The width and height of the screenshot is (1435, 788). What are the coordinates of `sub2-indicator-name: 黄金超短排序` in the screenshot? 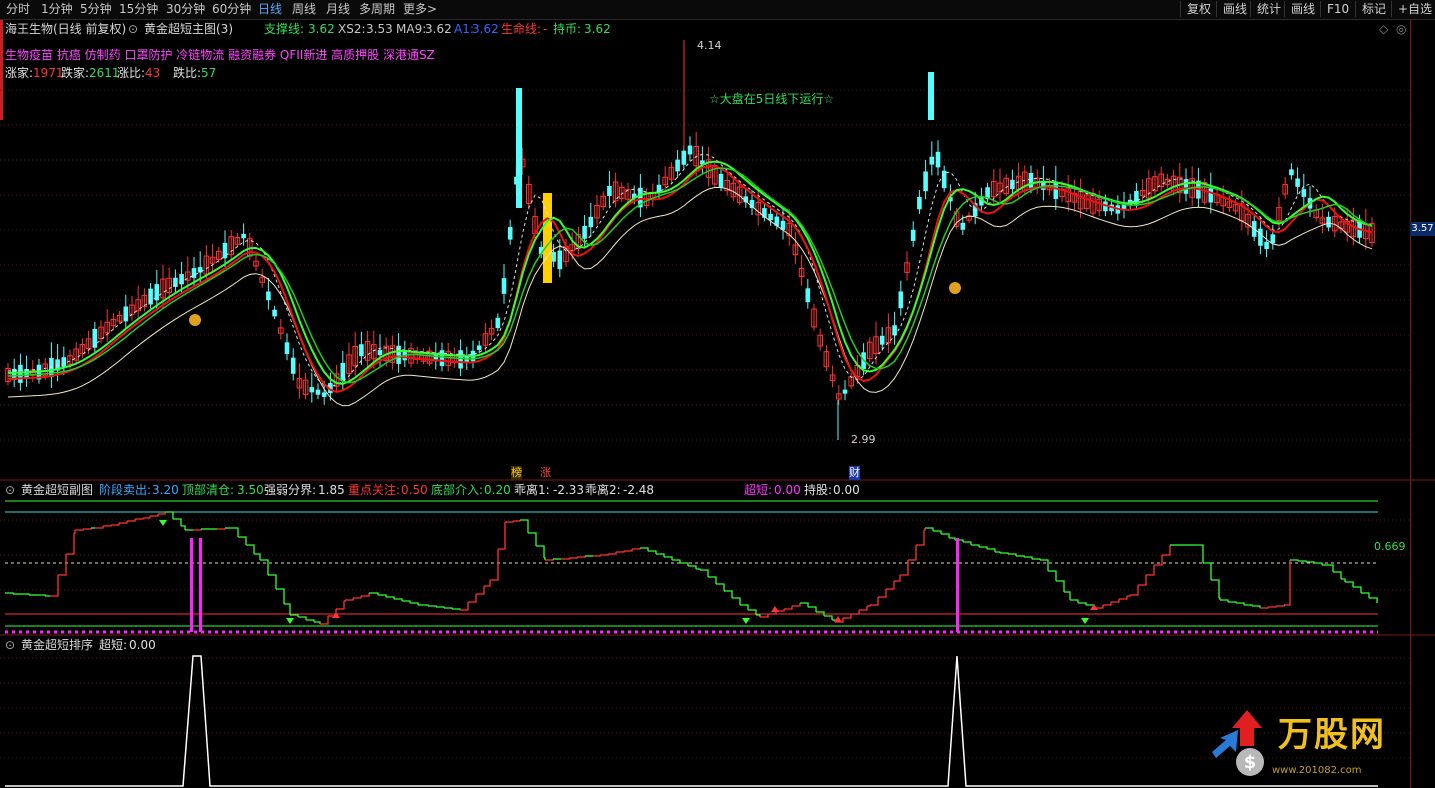 It's located at (57, 645).